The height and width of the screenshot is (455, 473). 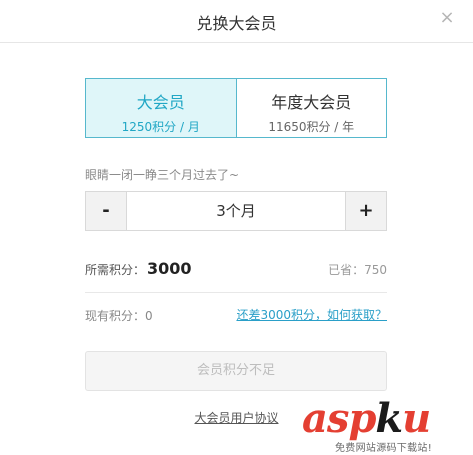 What do you see at coordinates (119, 316) in the screenshot?
I see `current-points: 现有积分：0` at bounding box center [119, 316].